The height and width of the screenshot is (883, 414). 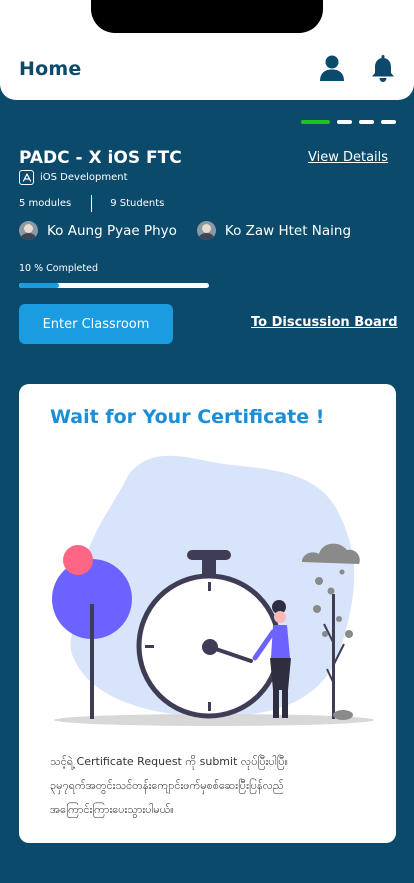 What do you see at coordinates (96, 324) in the screenshot?
I see `enter-classroom-button: Enter Classroom` at bounding box center [96, 324].